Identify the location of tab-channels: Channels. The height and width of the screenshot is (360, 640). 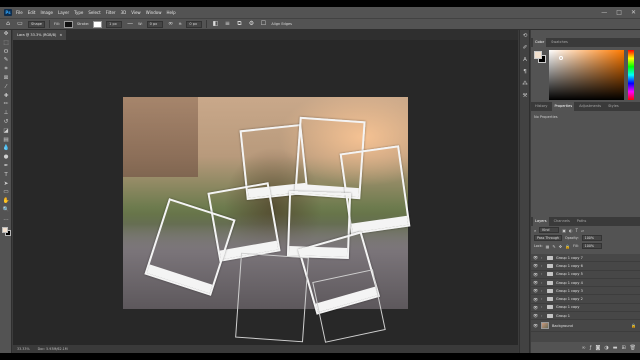
(562, 221).